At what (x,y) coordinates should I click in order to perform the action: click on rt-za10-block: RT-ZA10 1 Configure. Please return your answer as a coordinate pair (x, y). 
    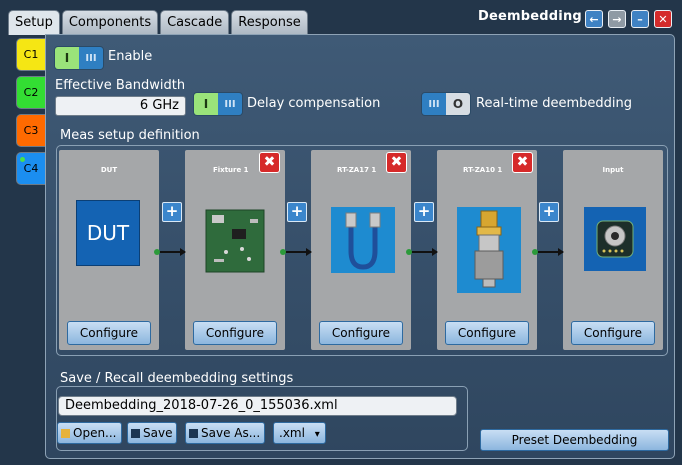
    Looking at the image, I should click on (487, 250).